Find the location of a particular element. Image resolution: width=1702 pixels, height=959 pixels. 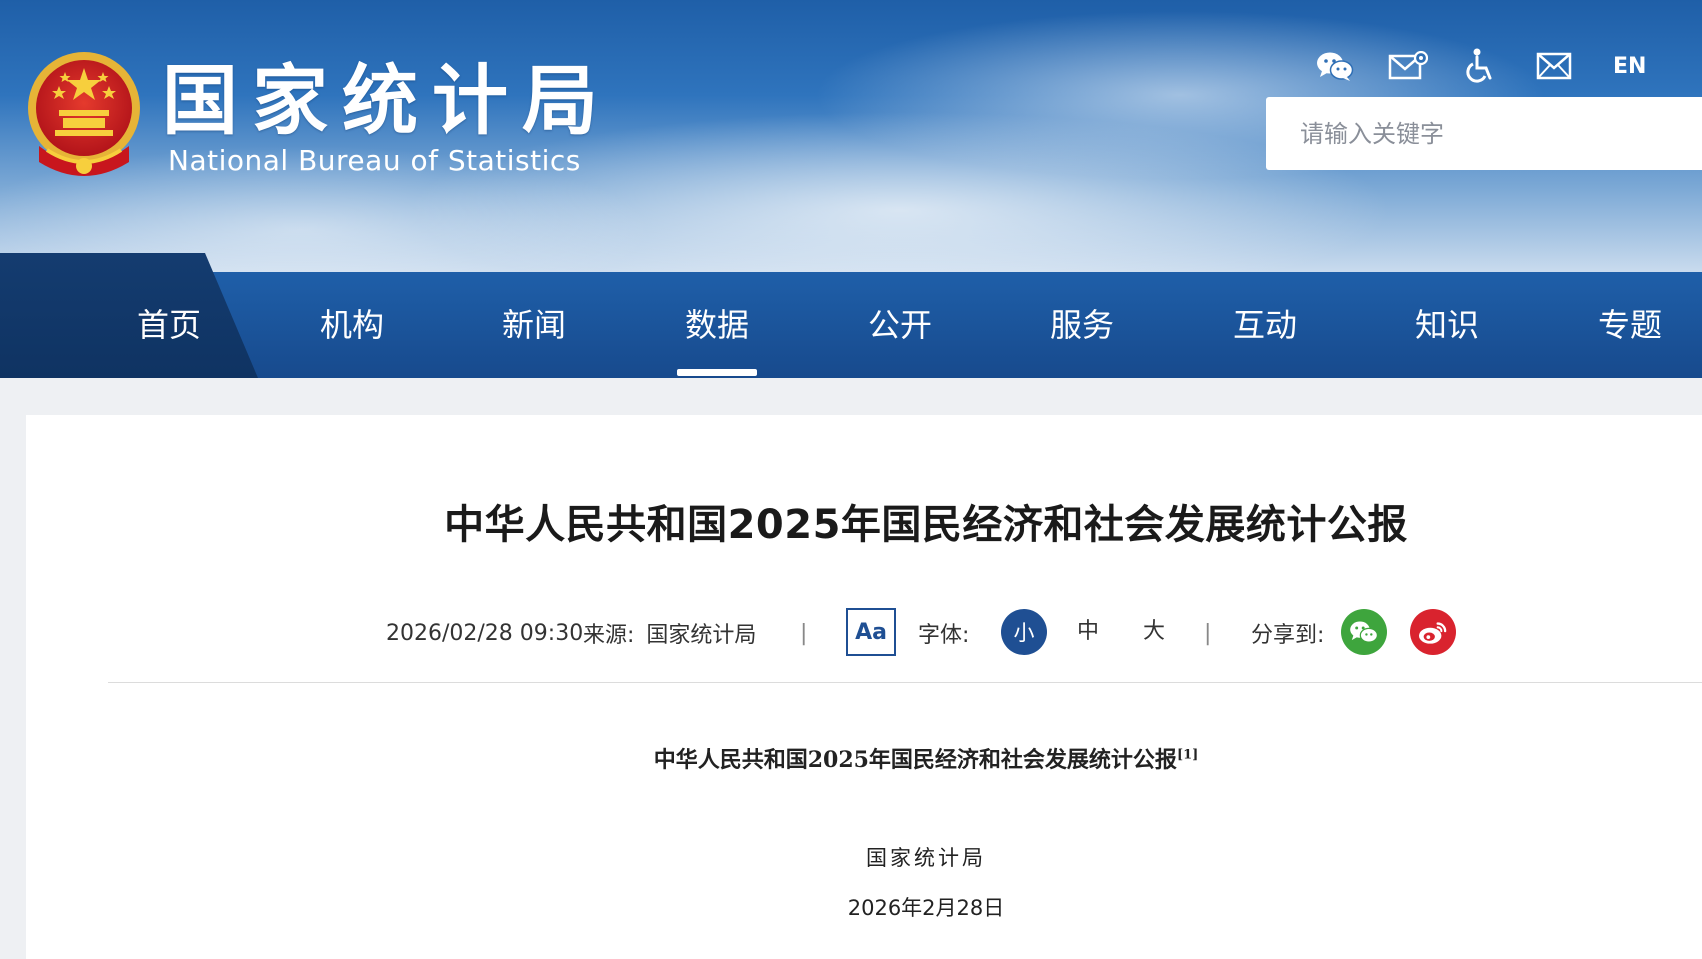

article-source: 来源: 国家统计局 is located at coordinates (669, 633).